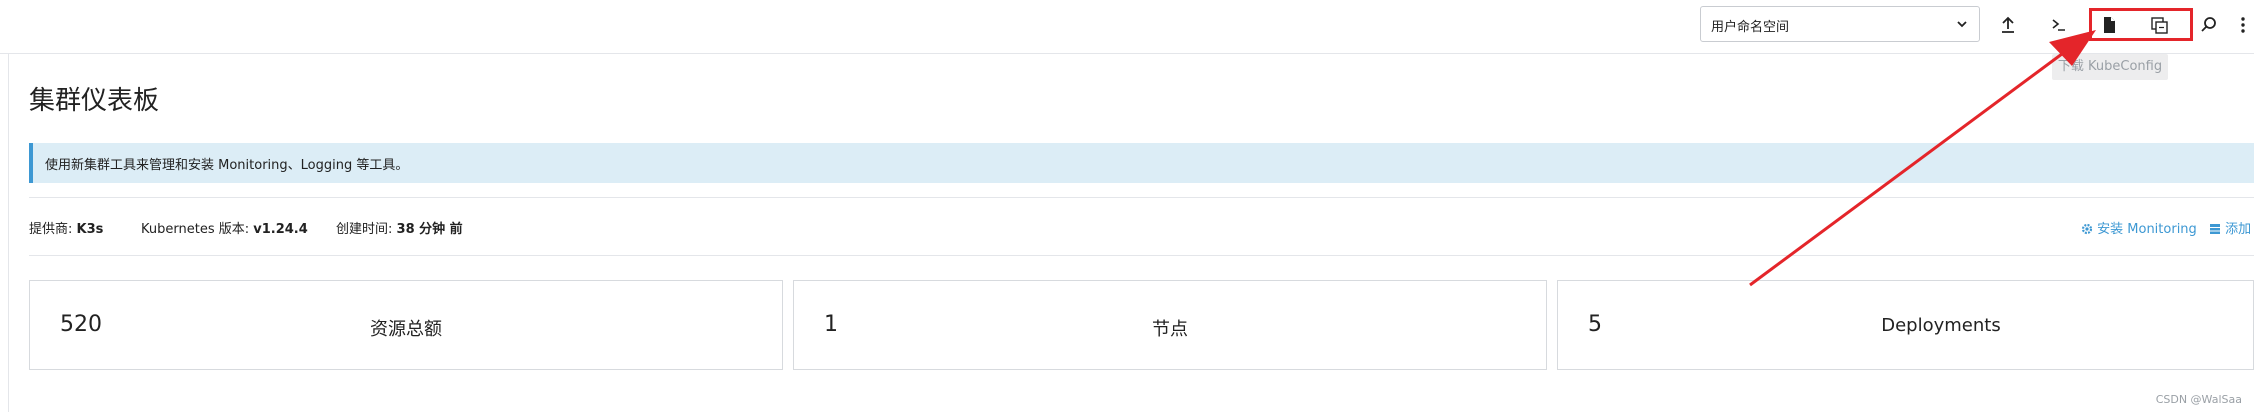  Describe the element at coordinates (2198, 399) in the screenshot. I see `watermark-credit: CSDN @WalSaa` at that location.